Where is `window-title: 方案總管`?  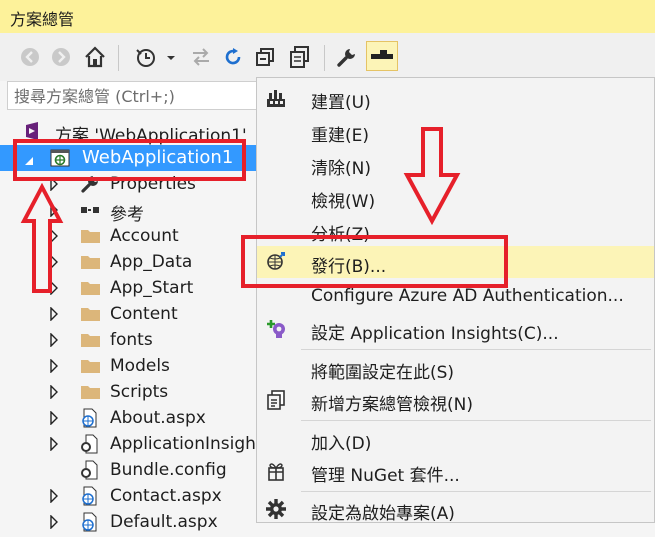 window-title: 方案總管 is located at coordinates (42, 19).